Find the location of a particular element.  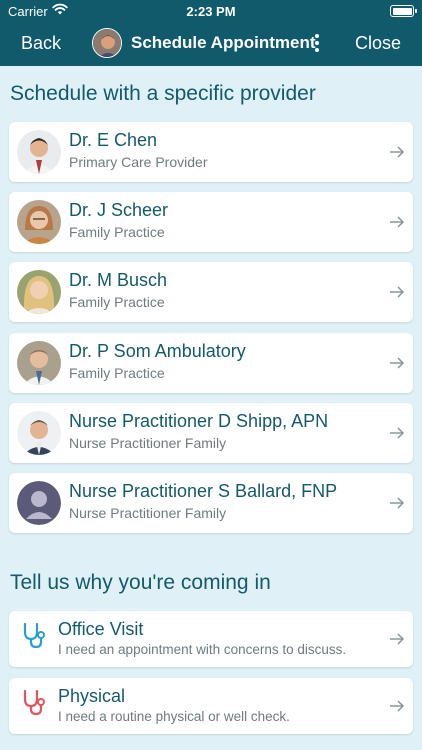

providers-section-title: Schedule with a specific provider is located at coordinates (163, 93).